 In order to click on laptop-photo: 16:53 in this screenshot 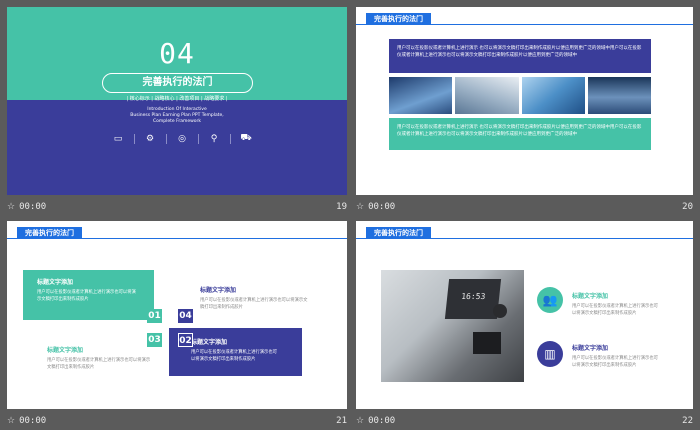, I will do `click(452, 326)`.